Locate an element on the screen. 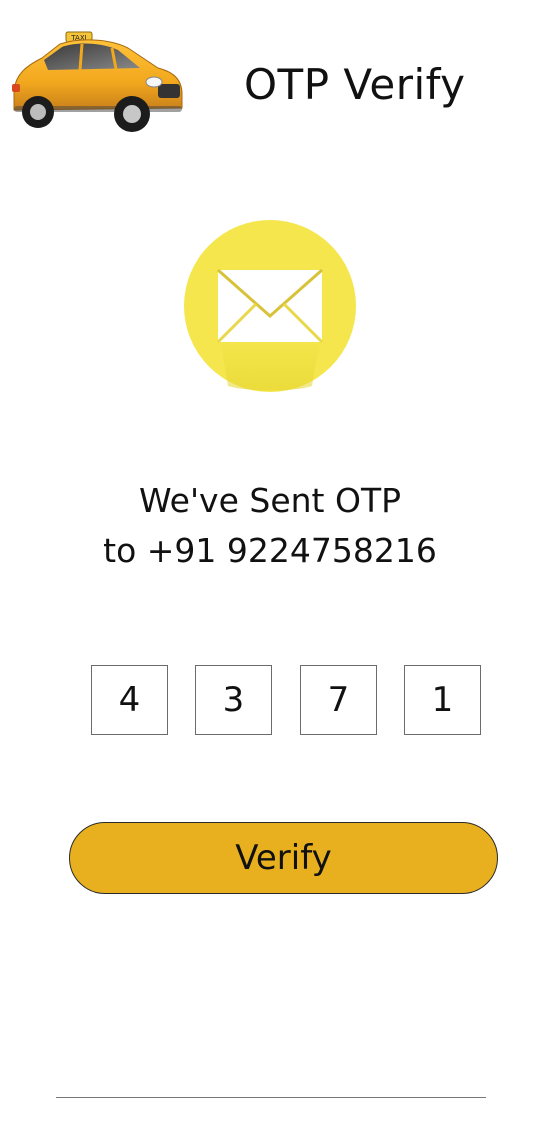 The image size is (540, 1140). otp-digit-2: 3 is located at coordinates (233, 700).